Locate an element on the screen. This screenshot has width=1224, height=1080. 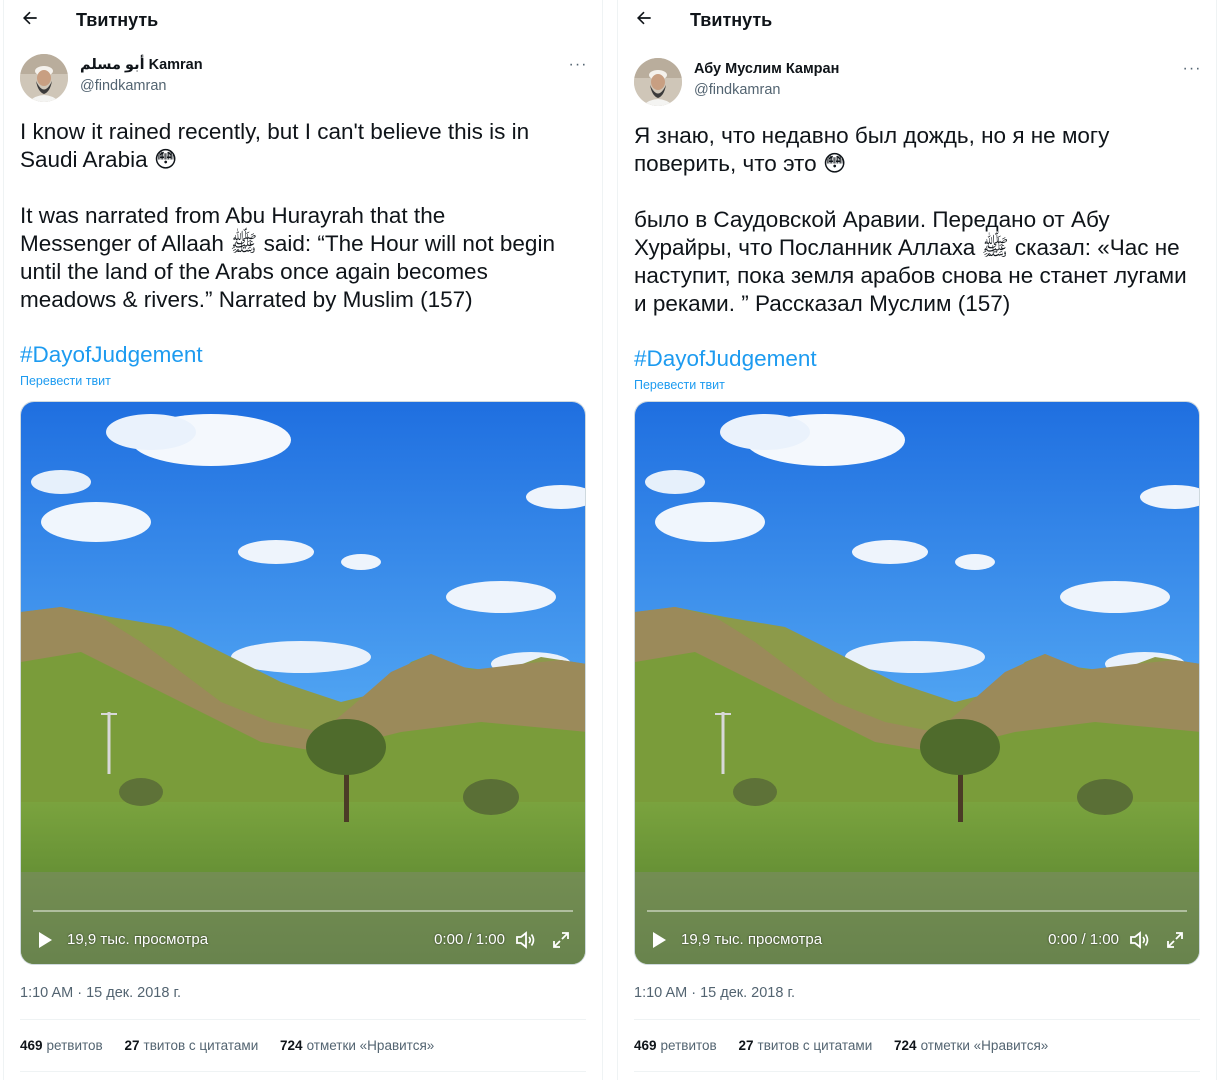
author-name: Абу Муслим Камран is located at coordinates (766, 69).